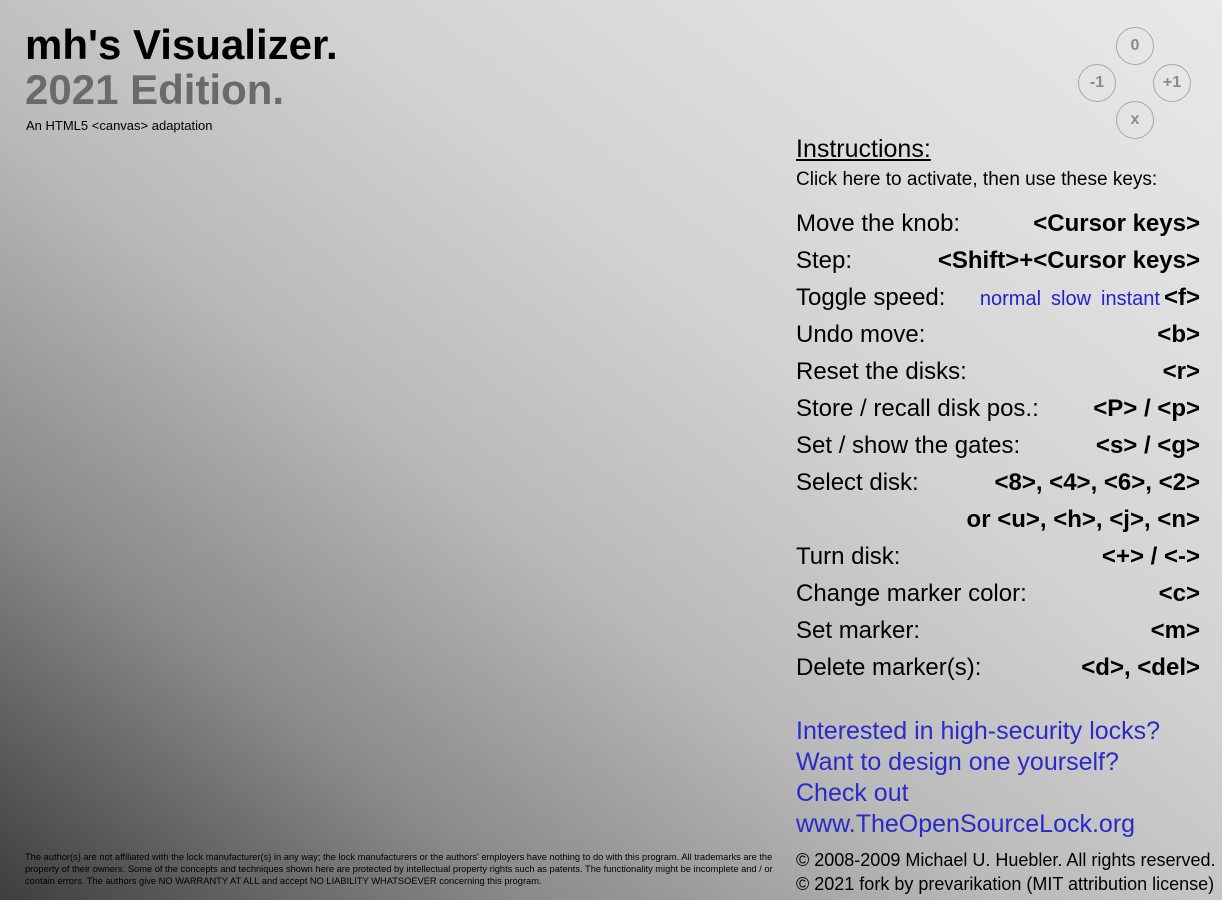  What do you see at coordinates (1175, 630) in the screenshot?
I see `key-binding: <m>` at bounding box center [1175, 630].